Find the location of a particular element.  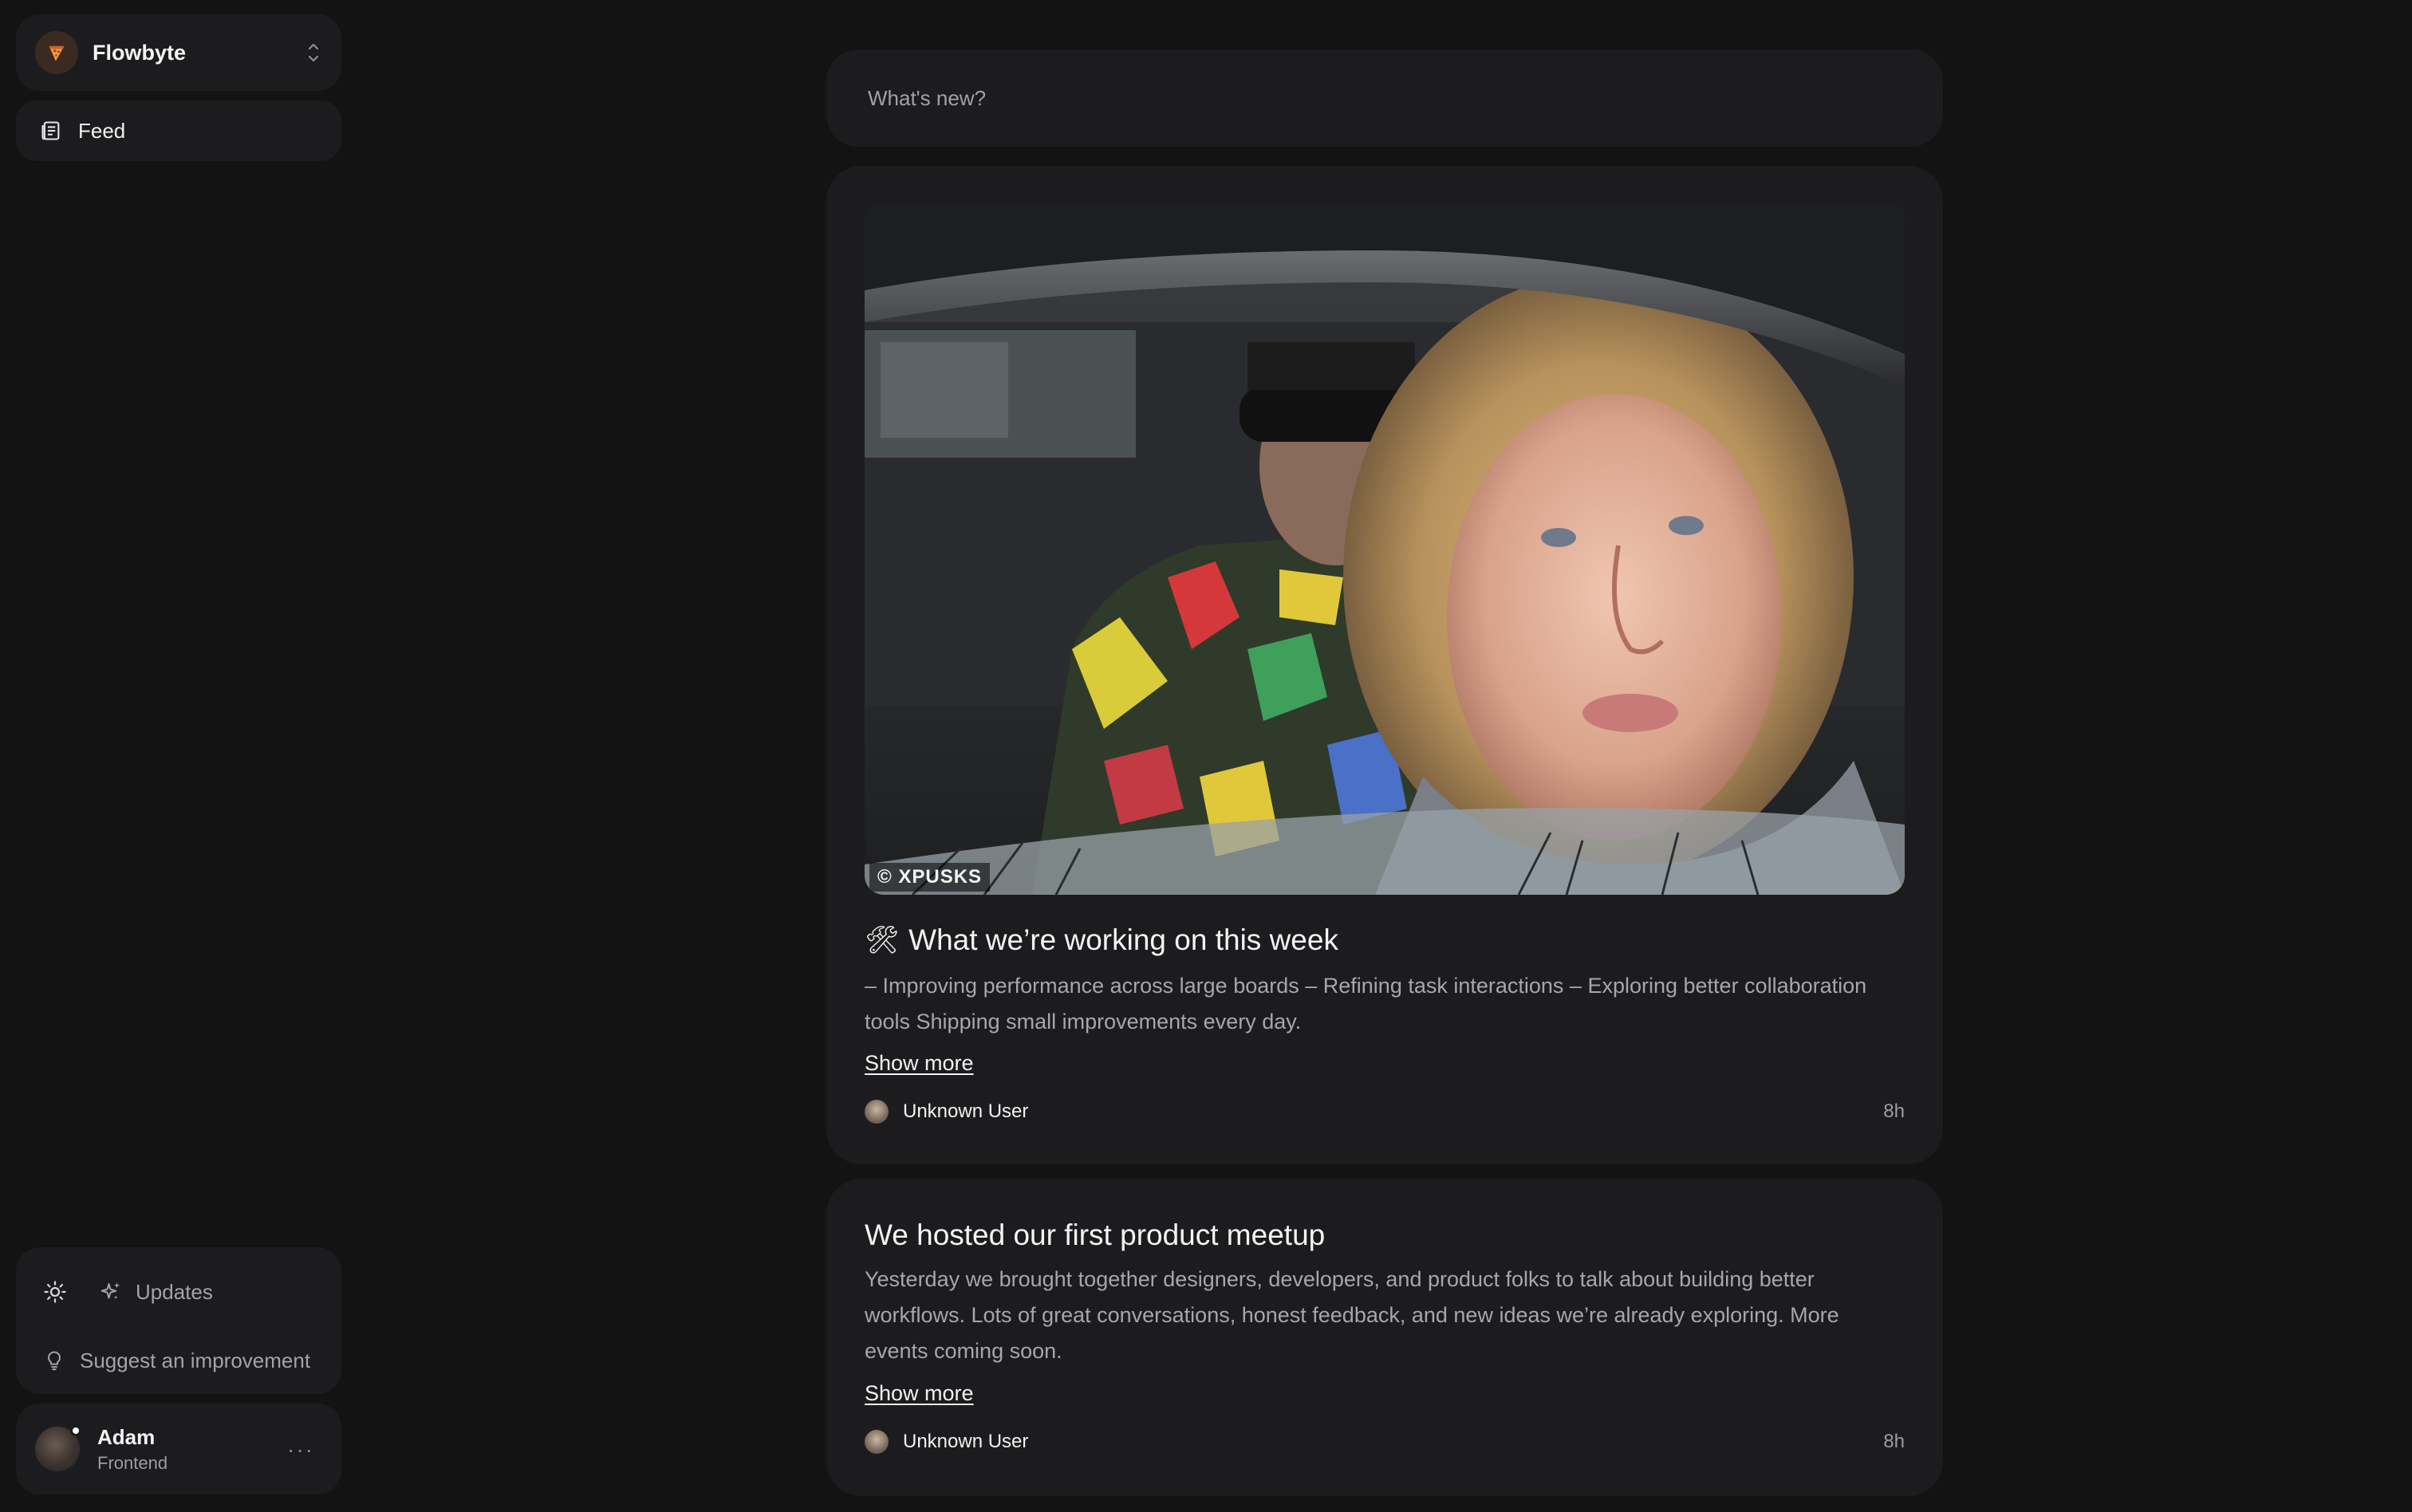

image-watermark: © XPUSKS is located at coordinates (930, 878).